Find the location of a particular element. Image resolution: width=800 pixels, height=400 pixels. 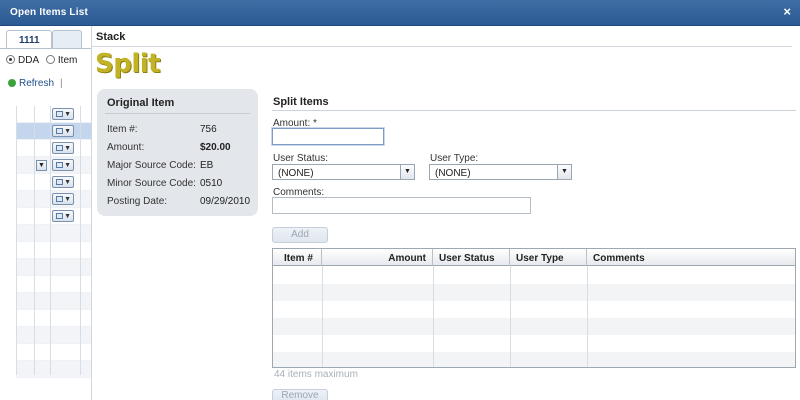

tab-divider is located at coordinates (45, 48).